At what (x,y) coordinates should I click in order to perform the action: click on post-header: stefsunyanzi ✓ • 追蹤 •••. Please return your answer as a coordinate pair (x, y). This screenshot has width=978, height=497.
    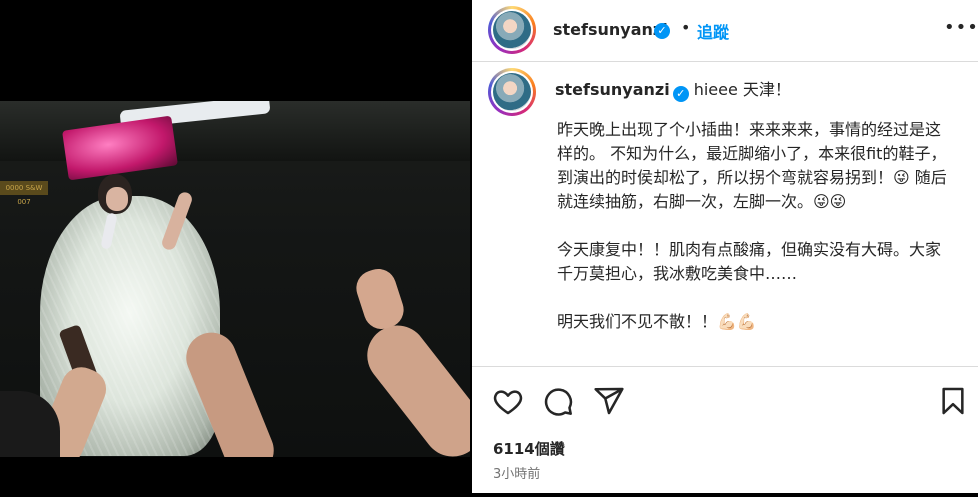
    Looking at the image, I should click on (725, 31).